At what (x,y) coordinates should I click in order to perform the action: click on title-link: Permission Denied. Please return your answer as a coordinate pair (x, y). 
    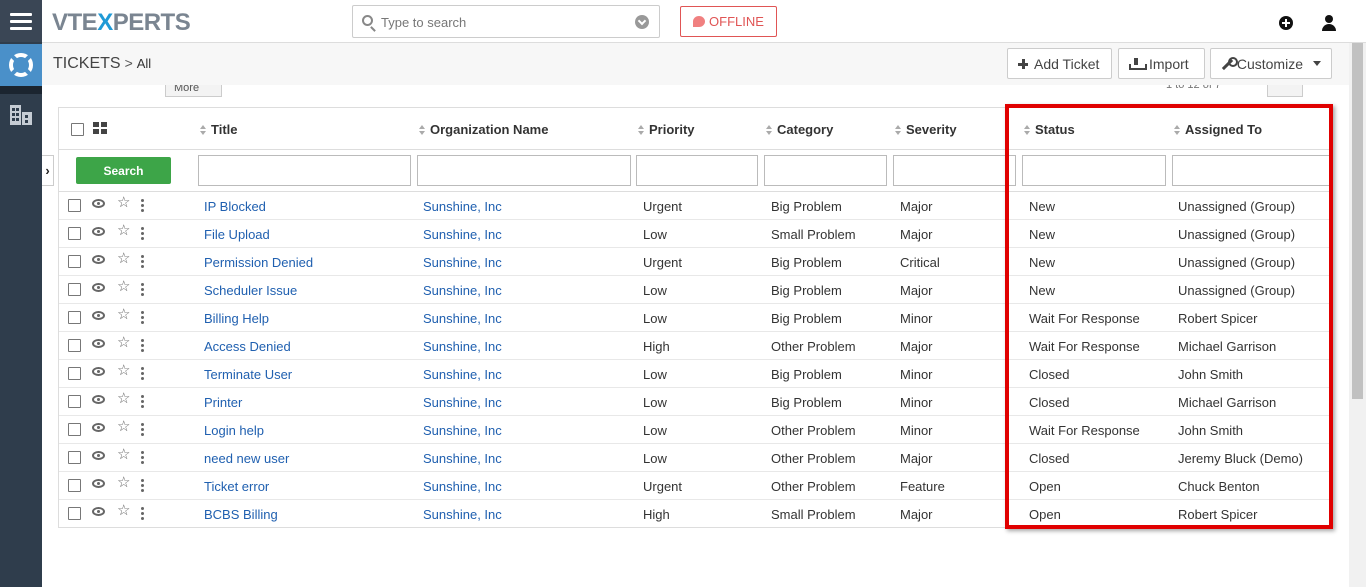
    Looking at the image, I should click on (258, 262).